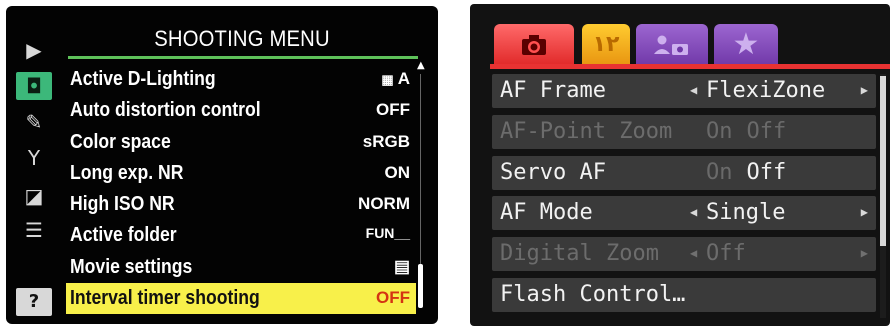  What do you see at coordinates (34, 196) in the screenshot?
I see `retouch-icon: ◪` at bounding box center [34, 196].